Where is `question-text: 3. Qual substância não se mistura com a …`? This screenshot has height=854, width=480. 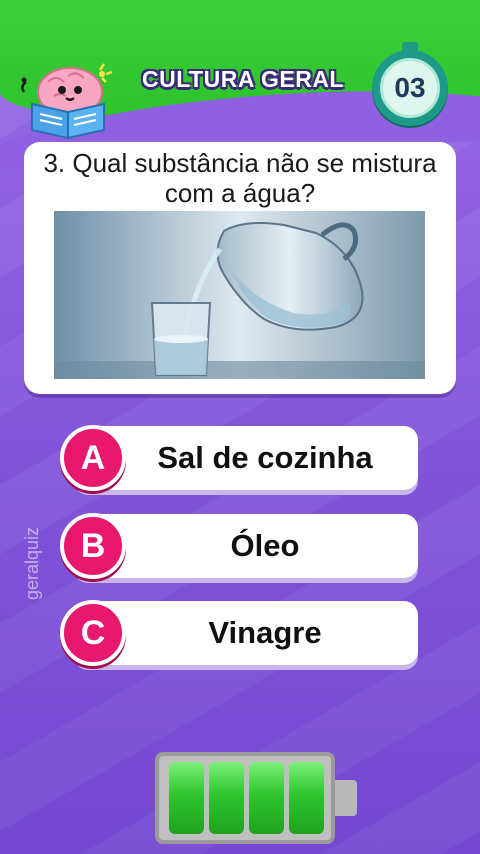
question-text: 3. Qual substância não se mistura com a … is located at coordinates (240, 178).